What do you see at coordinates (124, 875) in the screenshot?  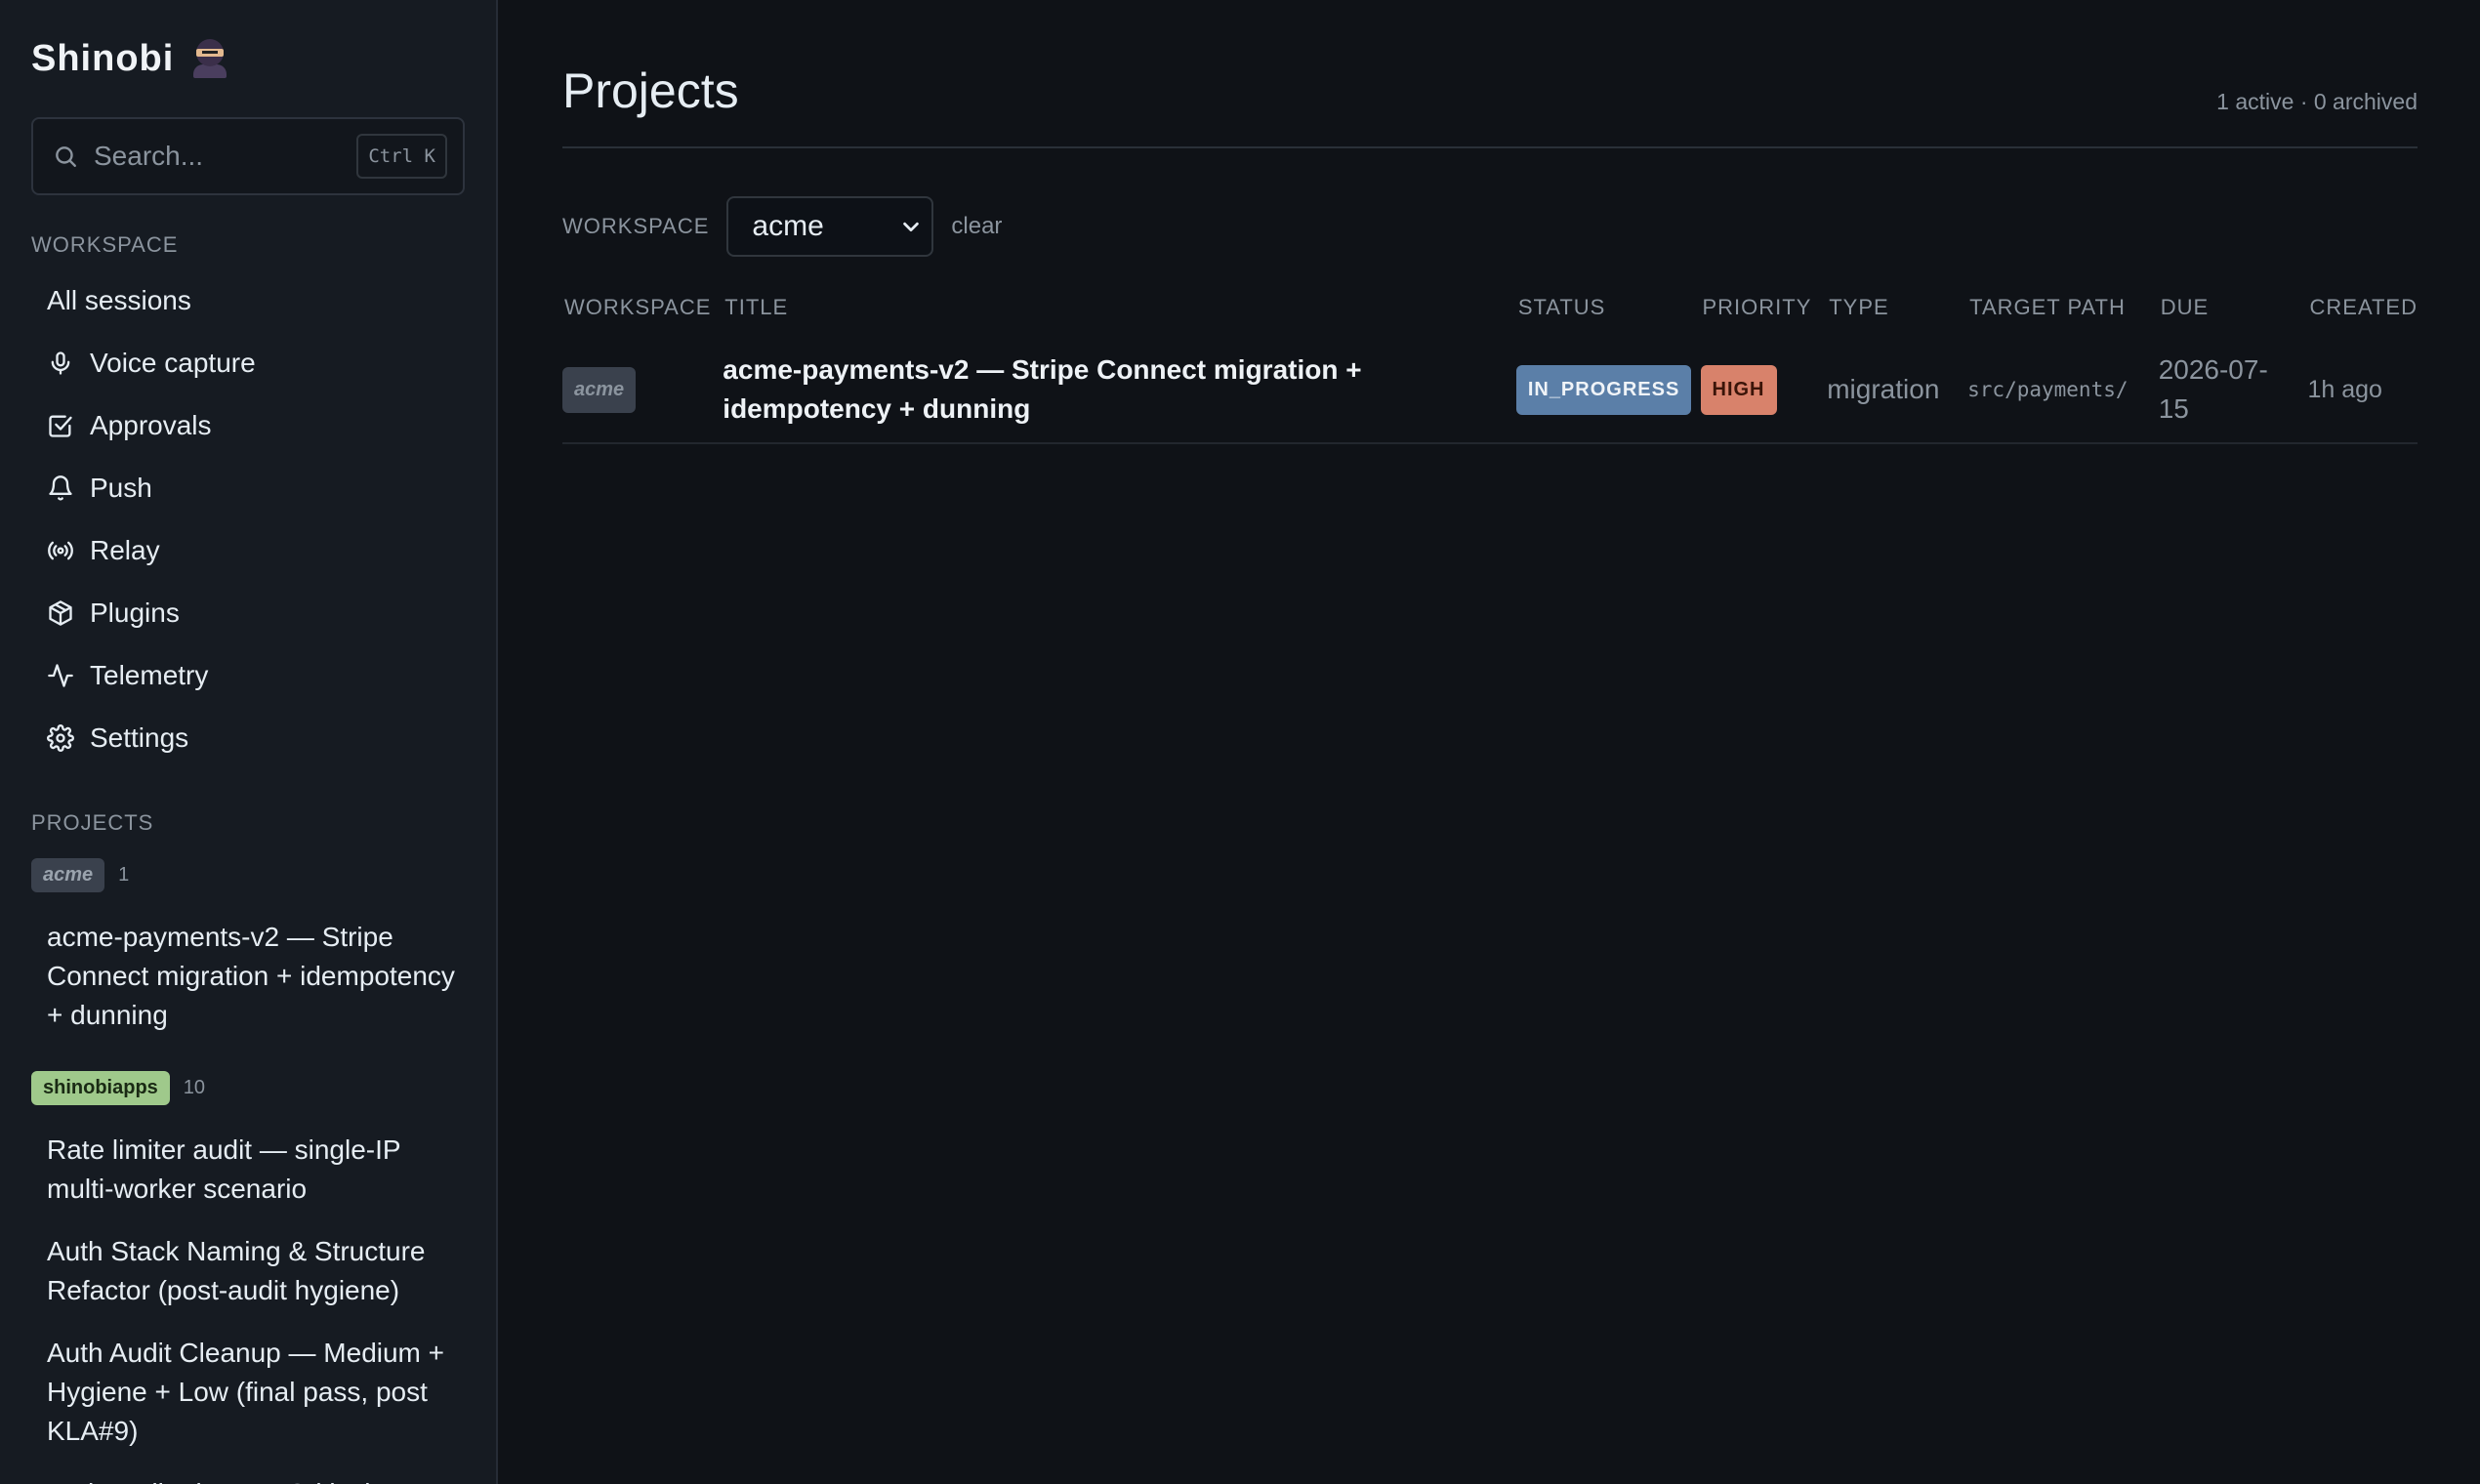 I see `group-count: 1` at bounding box center [124, 875].